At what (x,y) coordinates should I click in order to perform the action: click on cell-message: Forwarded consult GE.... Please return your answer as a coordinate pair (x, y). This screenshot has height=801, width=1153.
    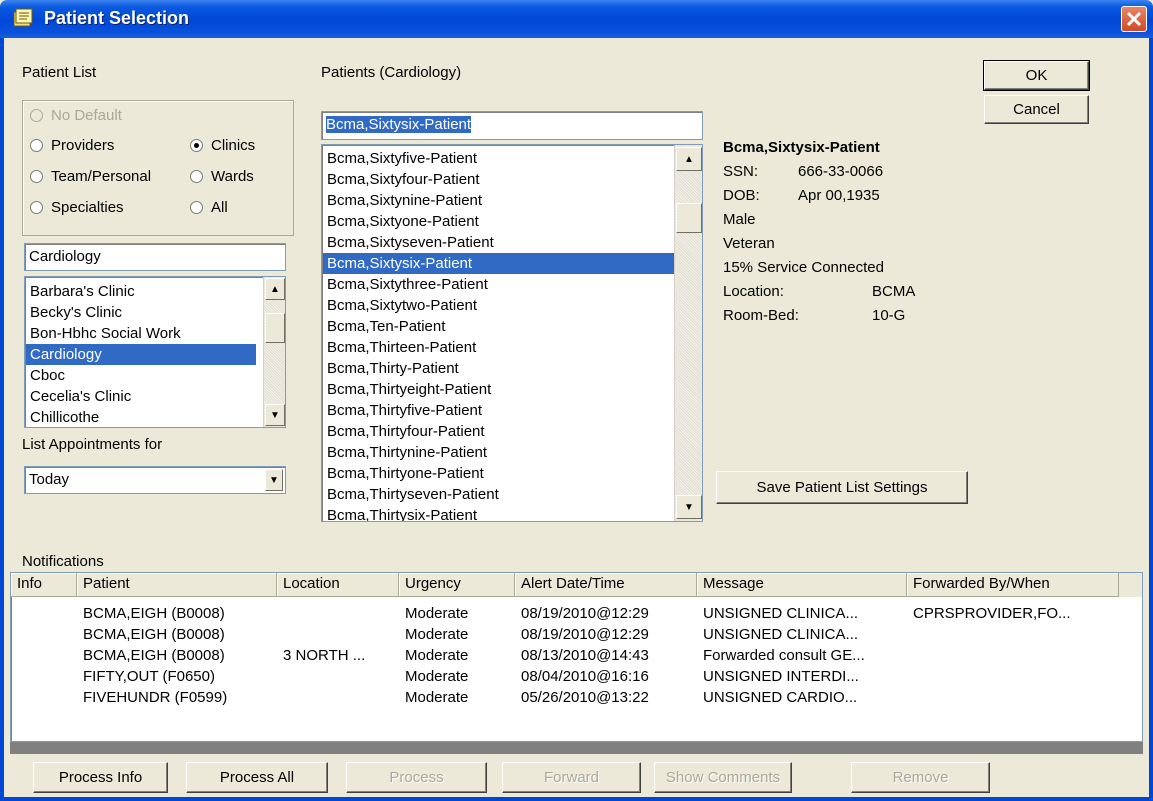
    Looking at the image, I should click on (784, 655).